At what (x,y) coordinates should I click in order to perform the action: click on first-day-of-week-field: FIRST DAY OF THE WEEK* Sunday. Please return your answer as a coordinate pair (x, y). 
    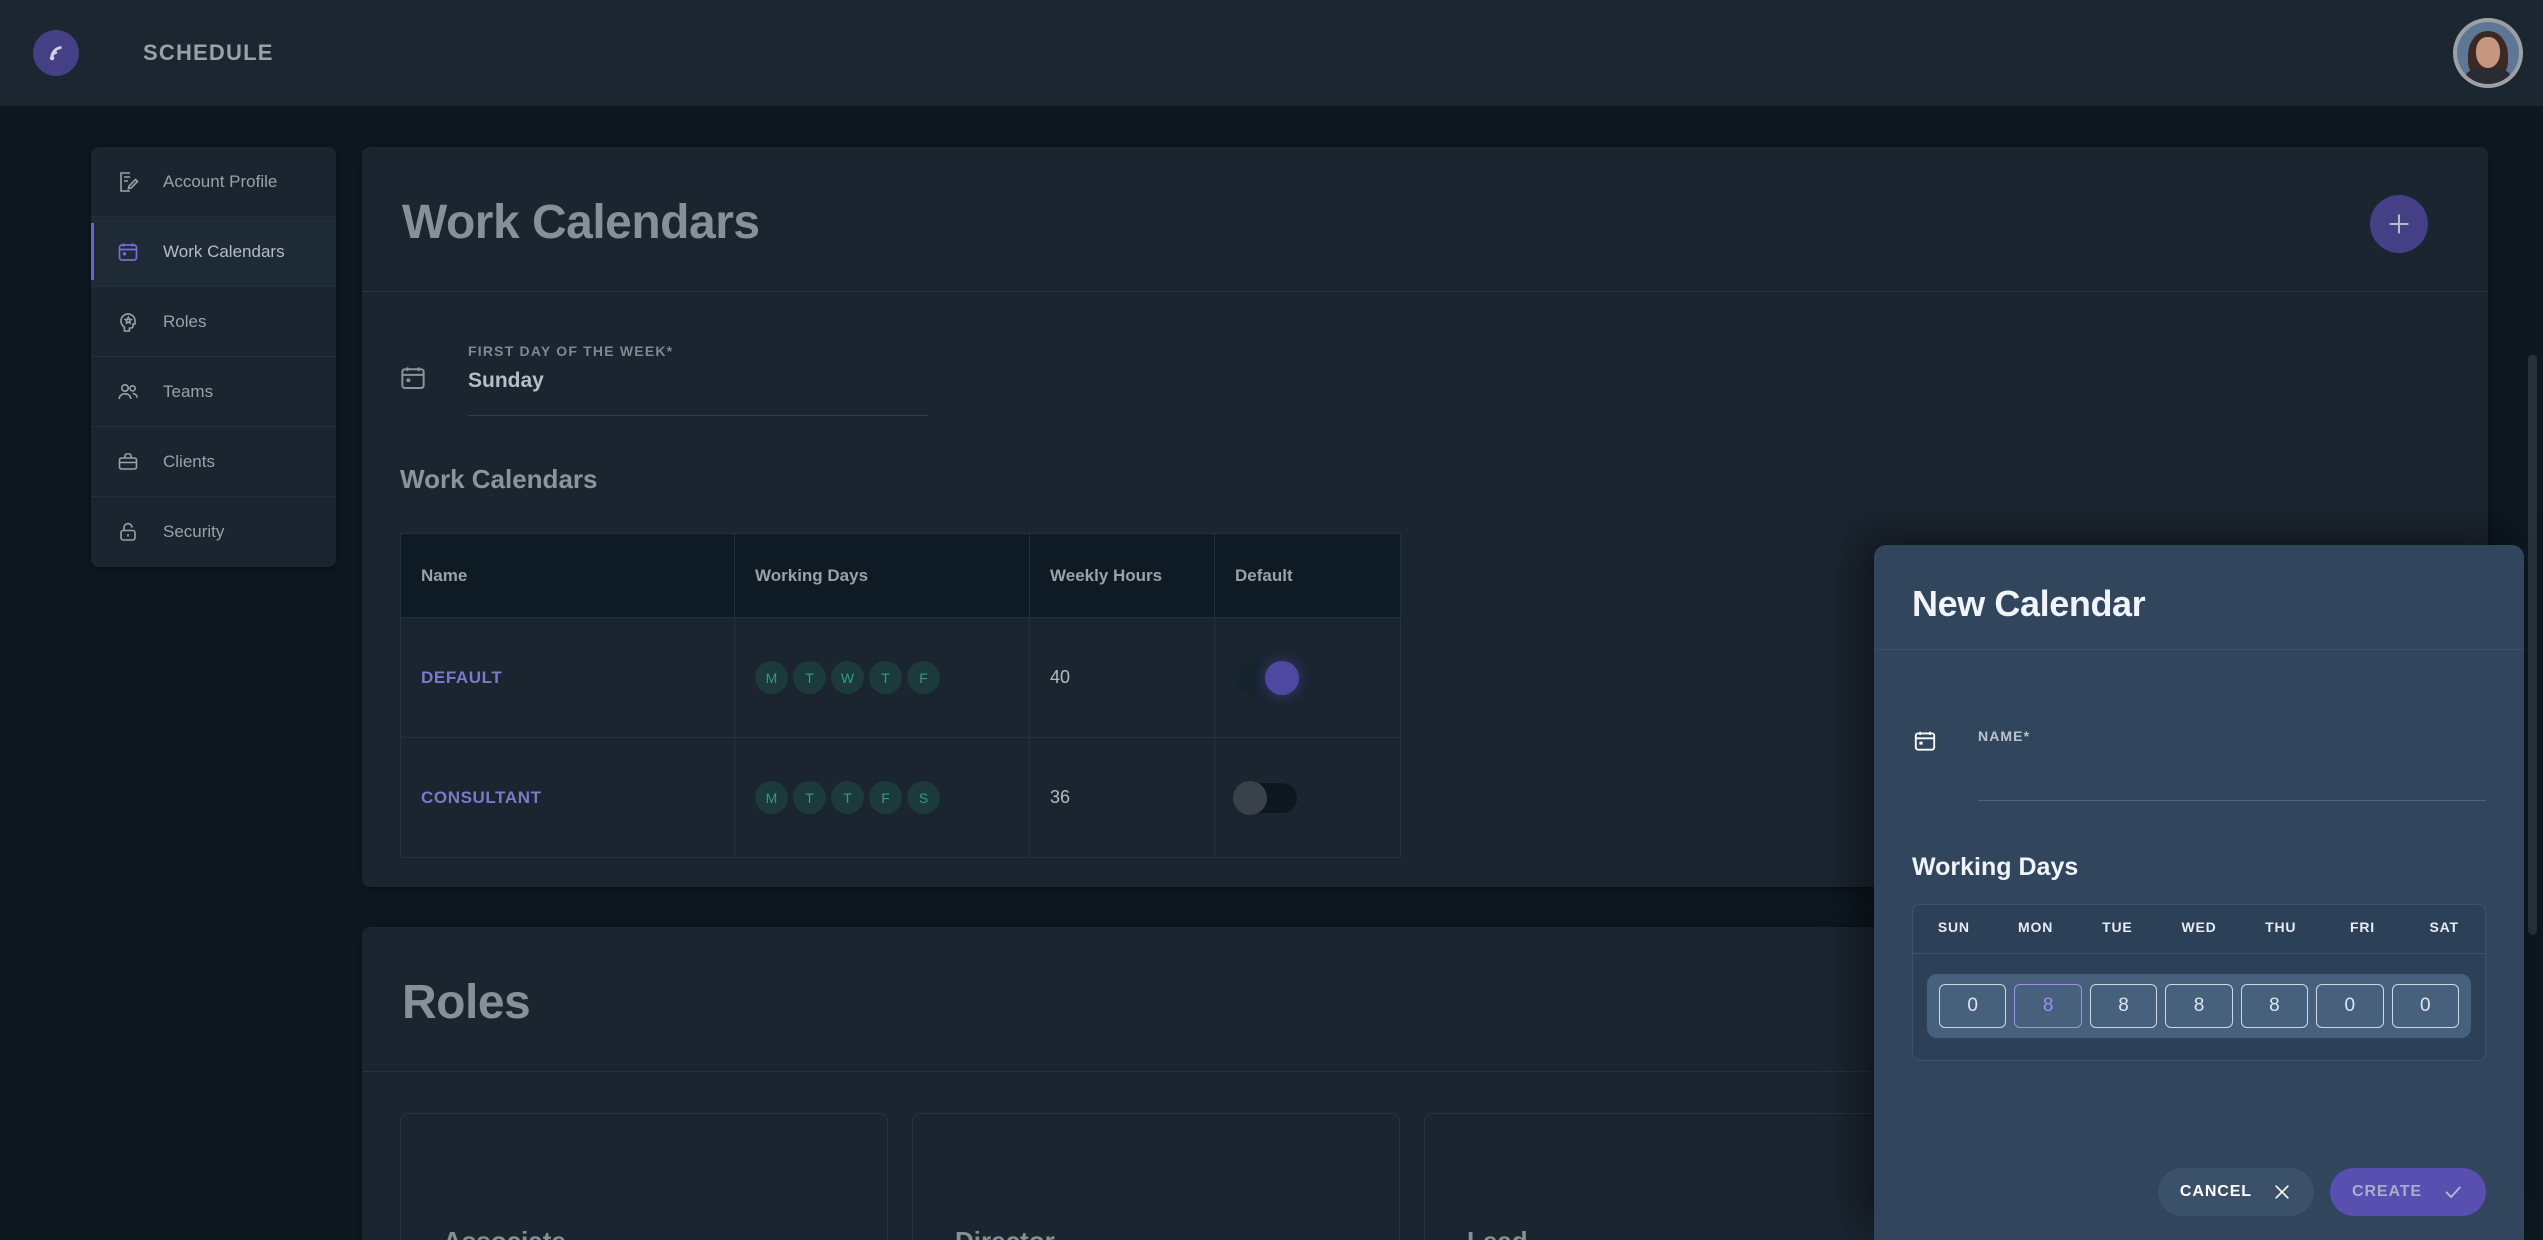
    Looking at the image, I should click on (663, 379).